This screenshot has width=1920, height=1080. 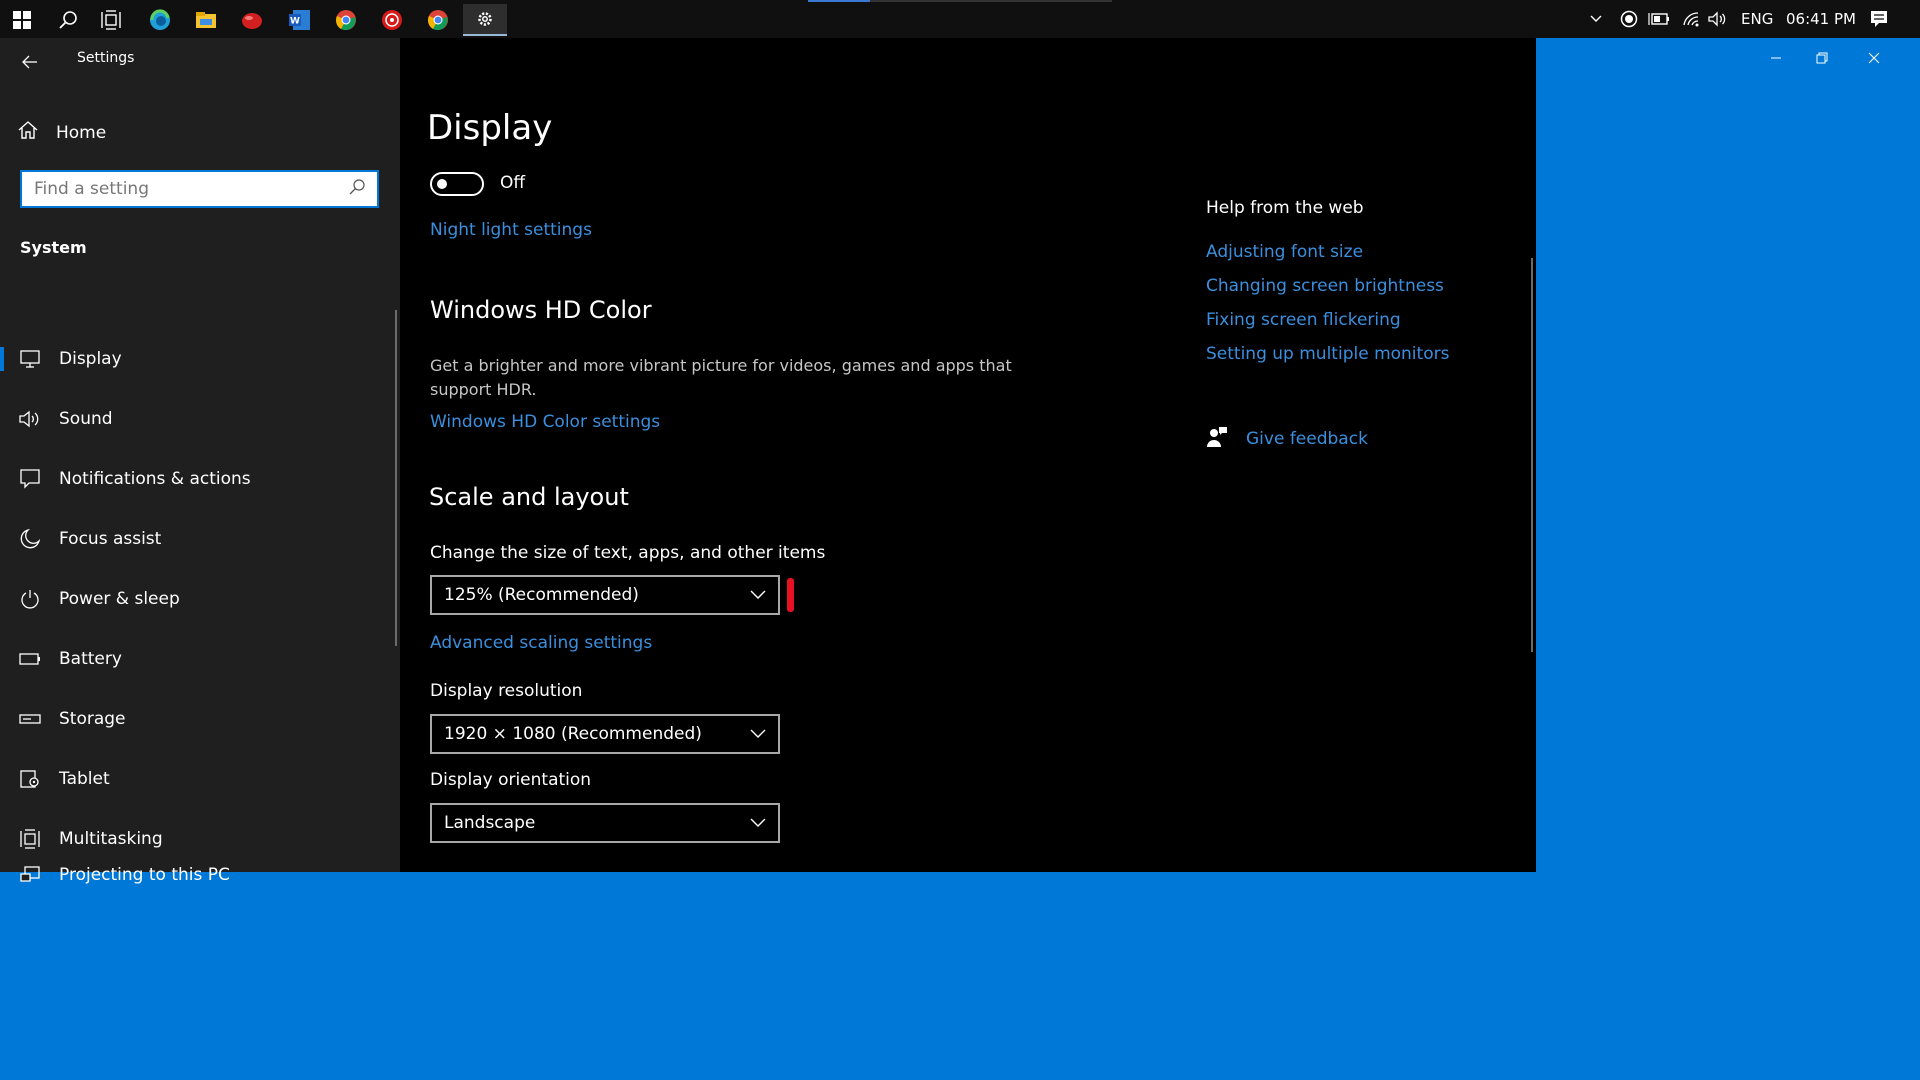 I want to click on sidebar-item-label: Tablet, so click(x=84, y=779).